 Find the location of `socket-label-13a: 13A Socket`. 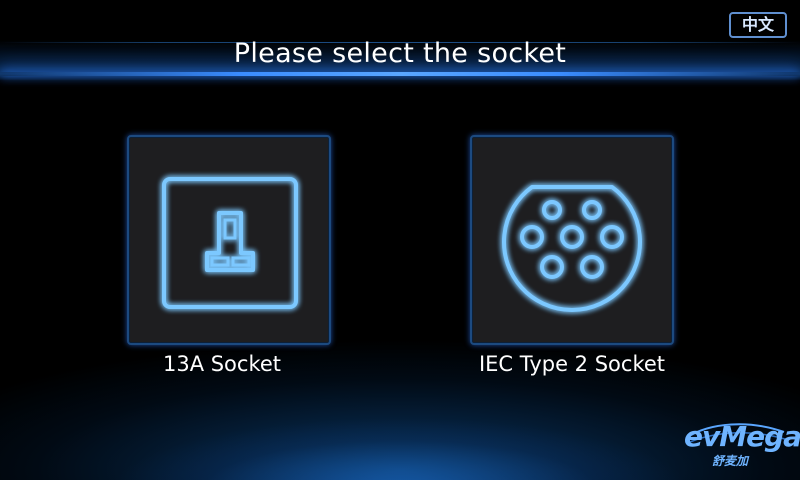

socket-label-13a: 13A Socket is located at coordinates (222, 364).